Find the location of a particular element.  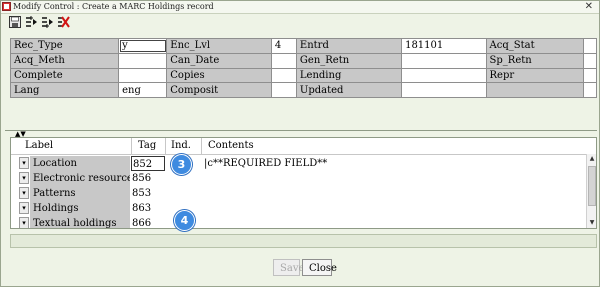

save-button: Save is located at coordinates (288, 267).